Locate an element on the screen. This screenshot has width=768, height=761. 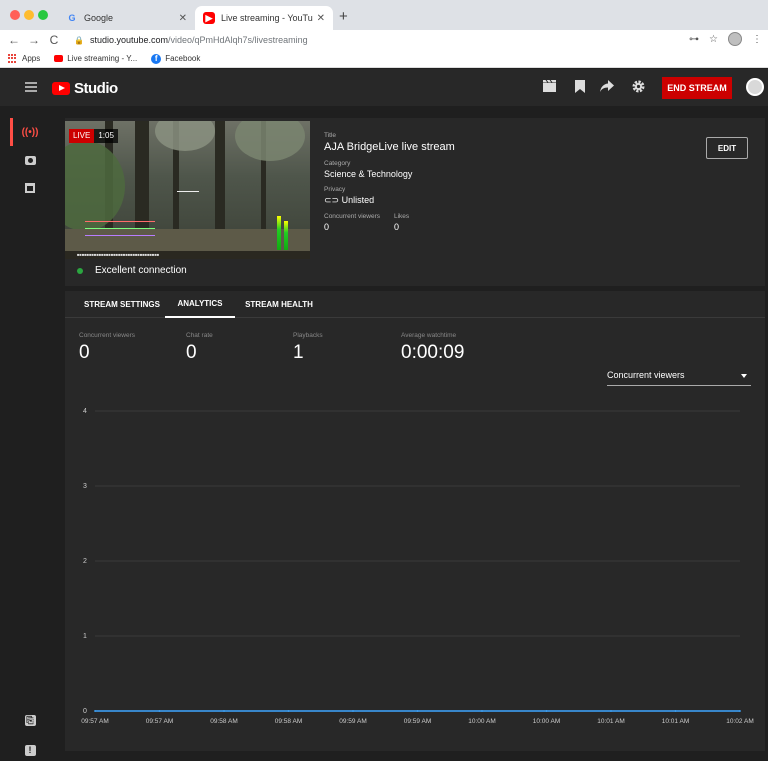
end-stream-button: END STREAM is located at coordinates (697, 88).